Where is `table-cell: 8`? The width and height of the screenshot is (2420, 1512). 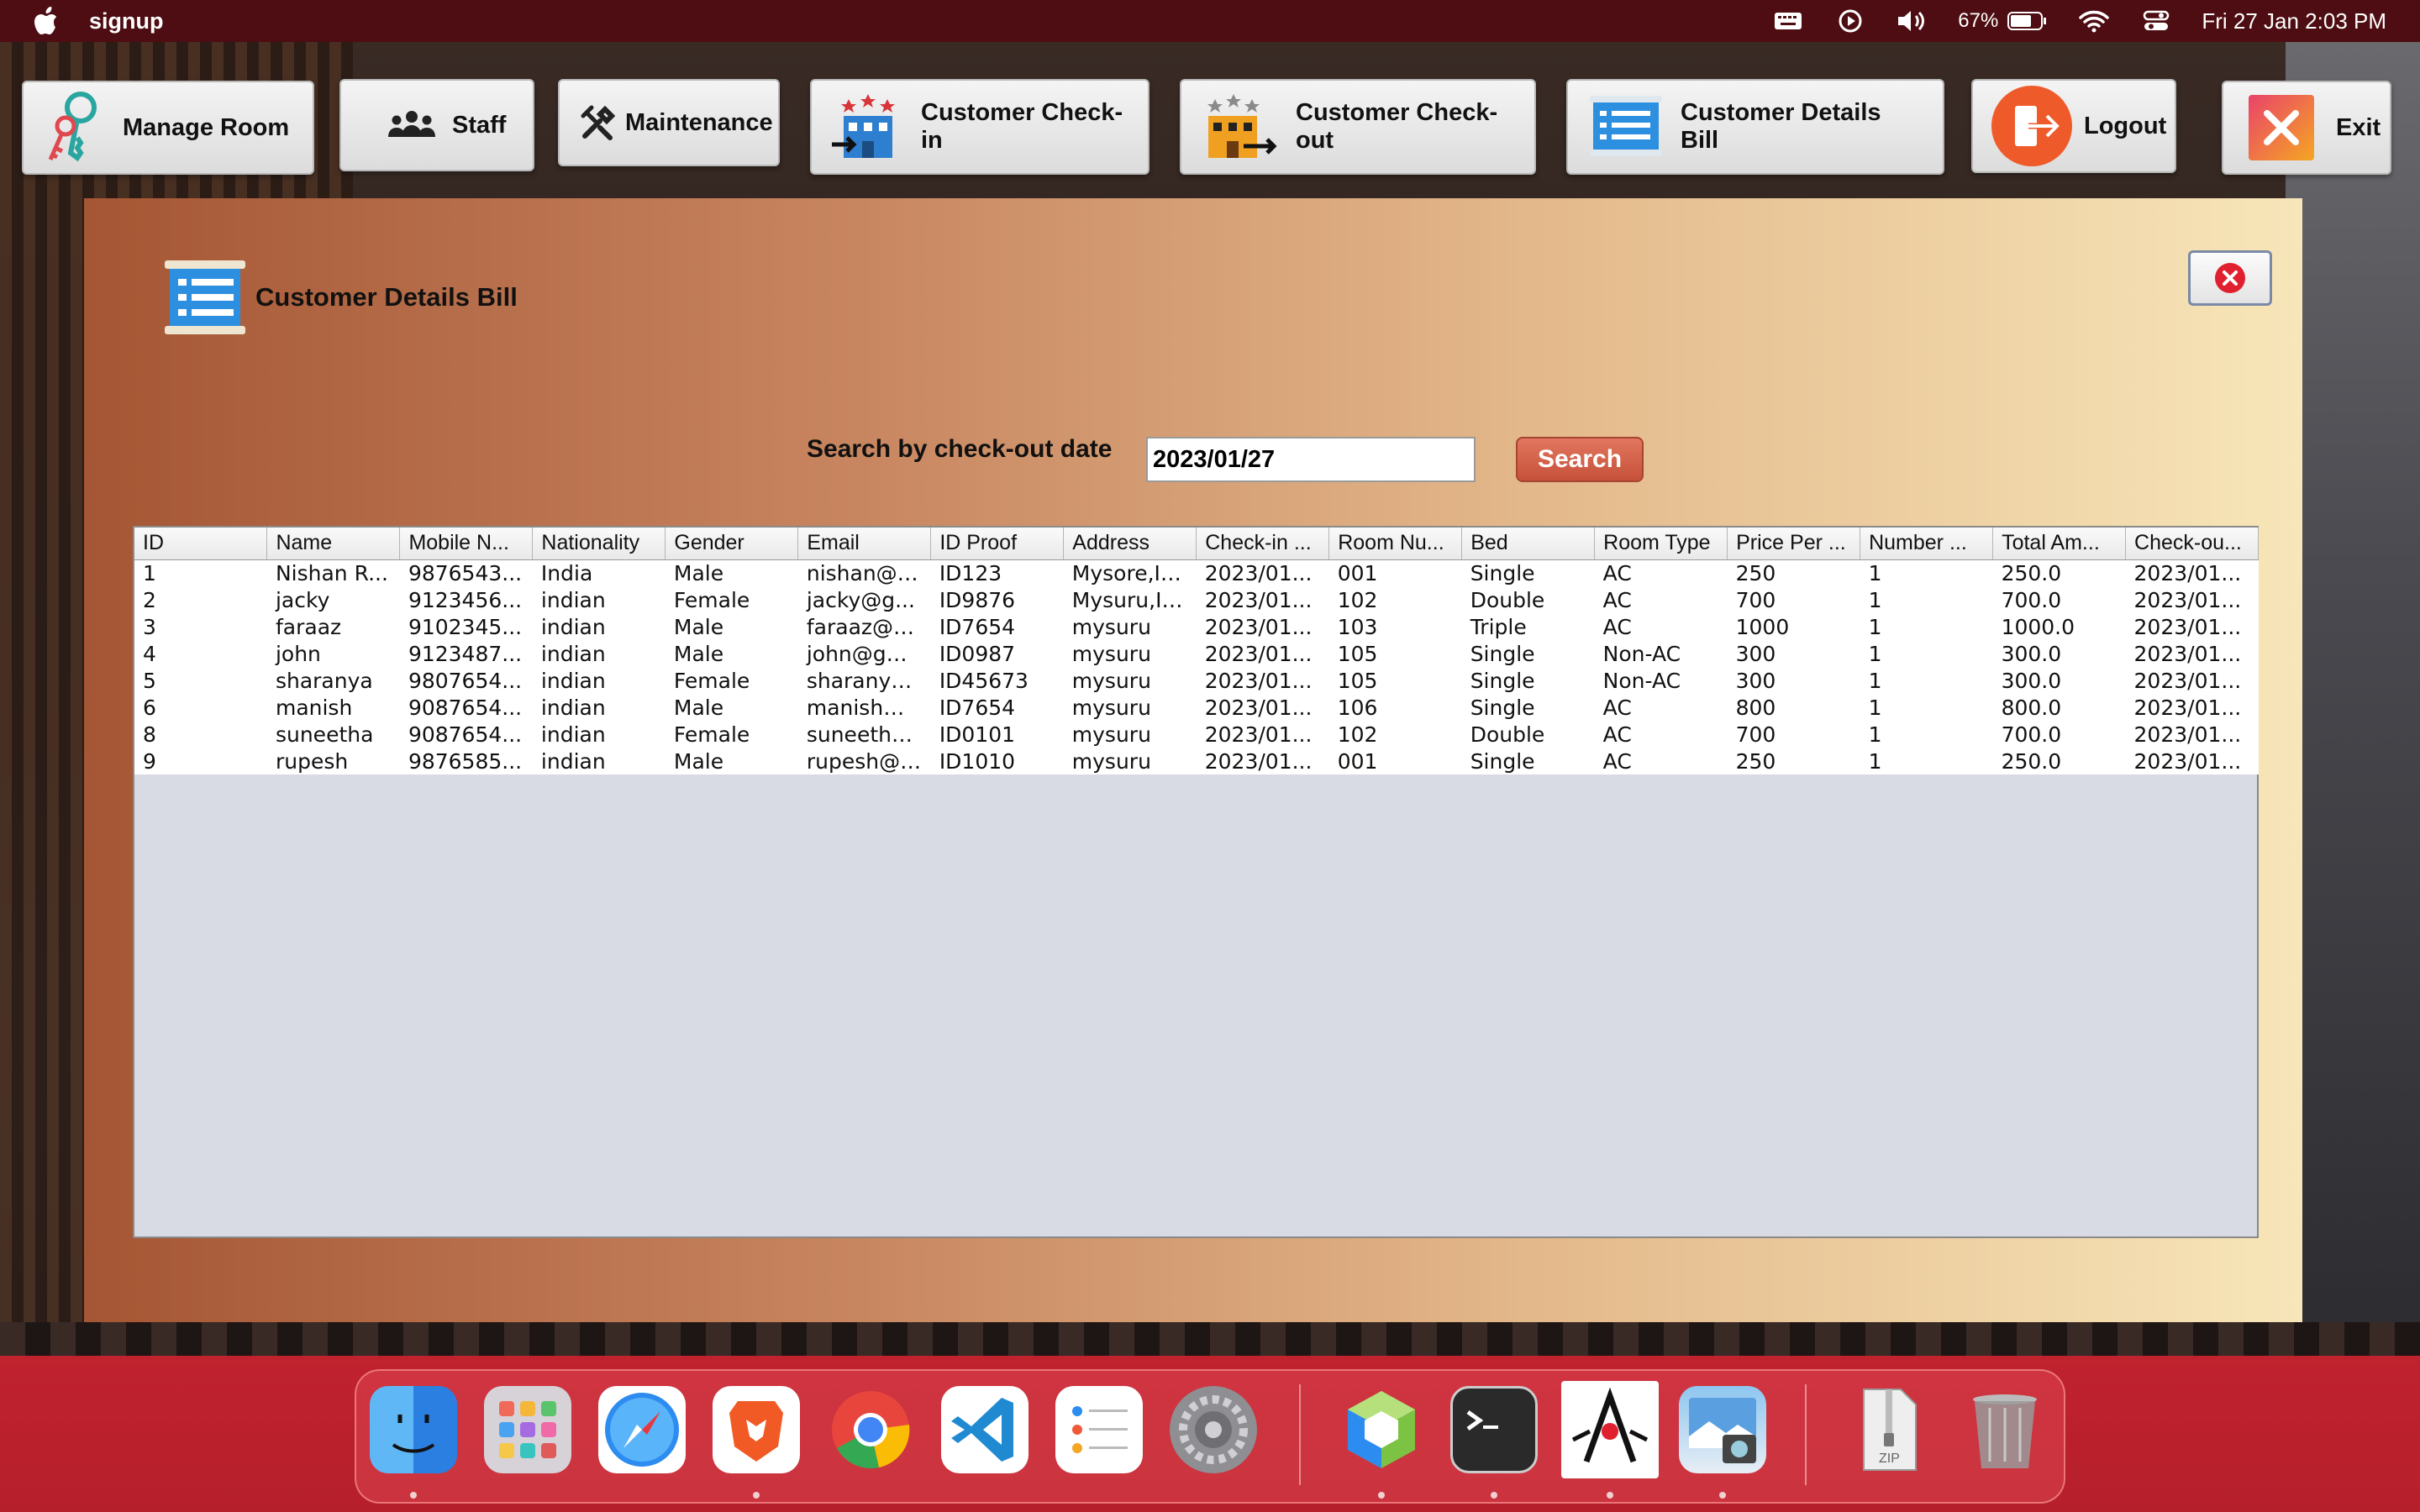 table-cell: 8 is located at coordinates (200, 734).